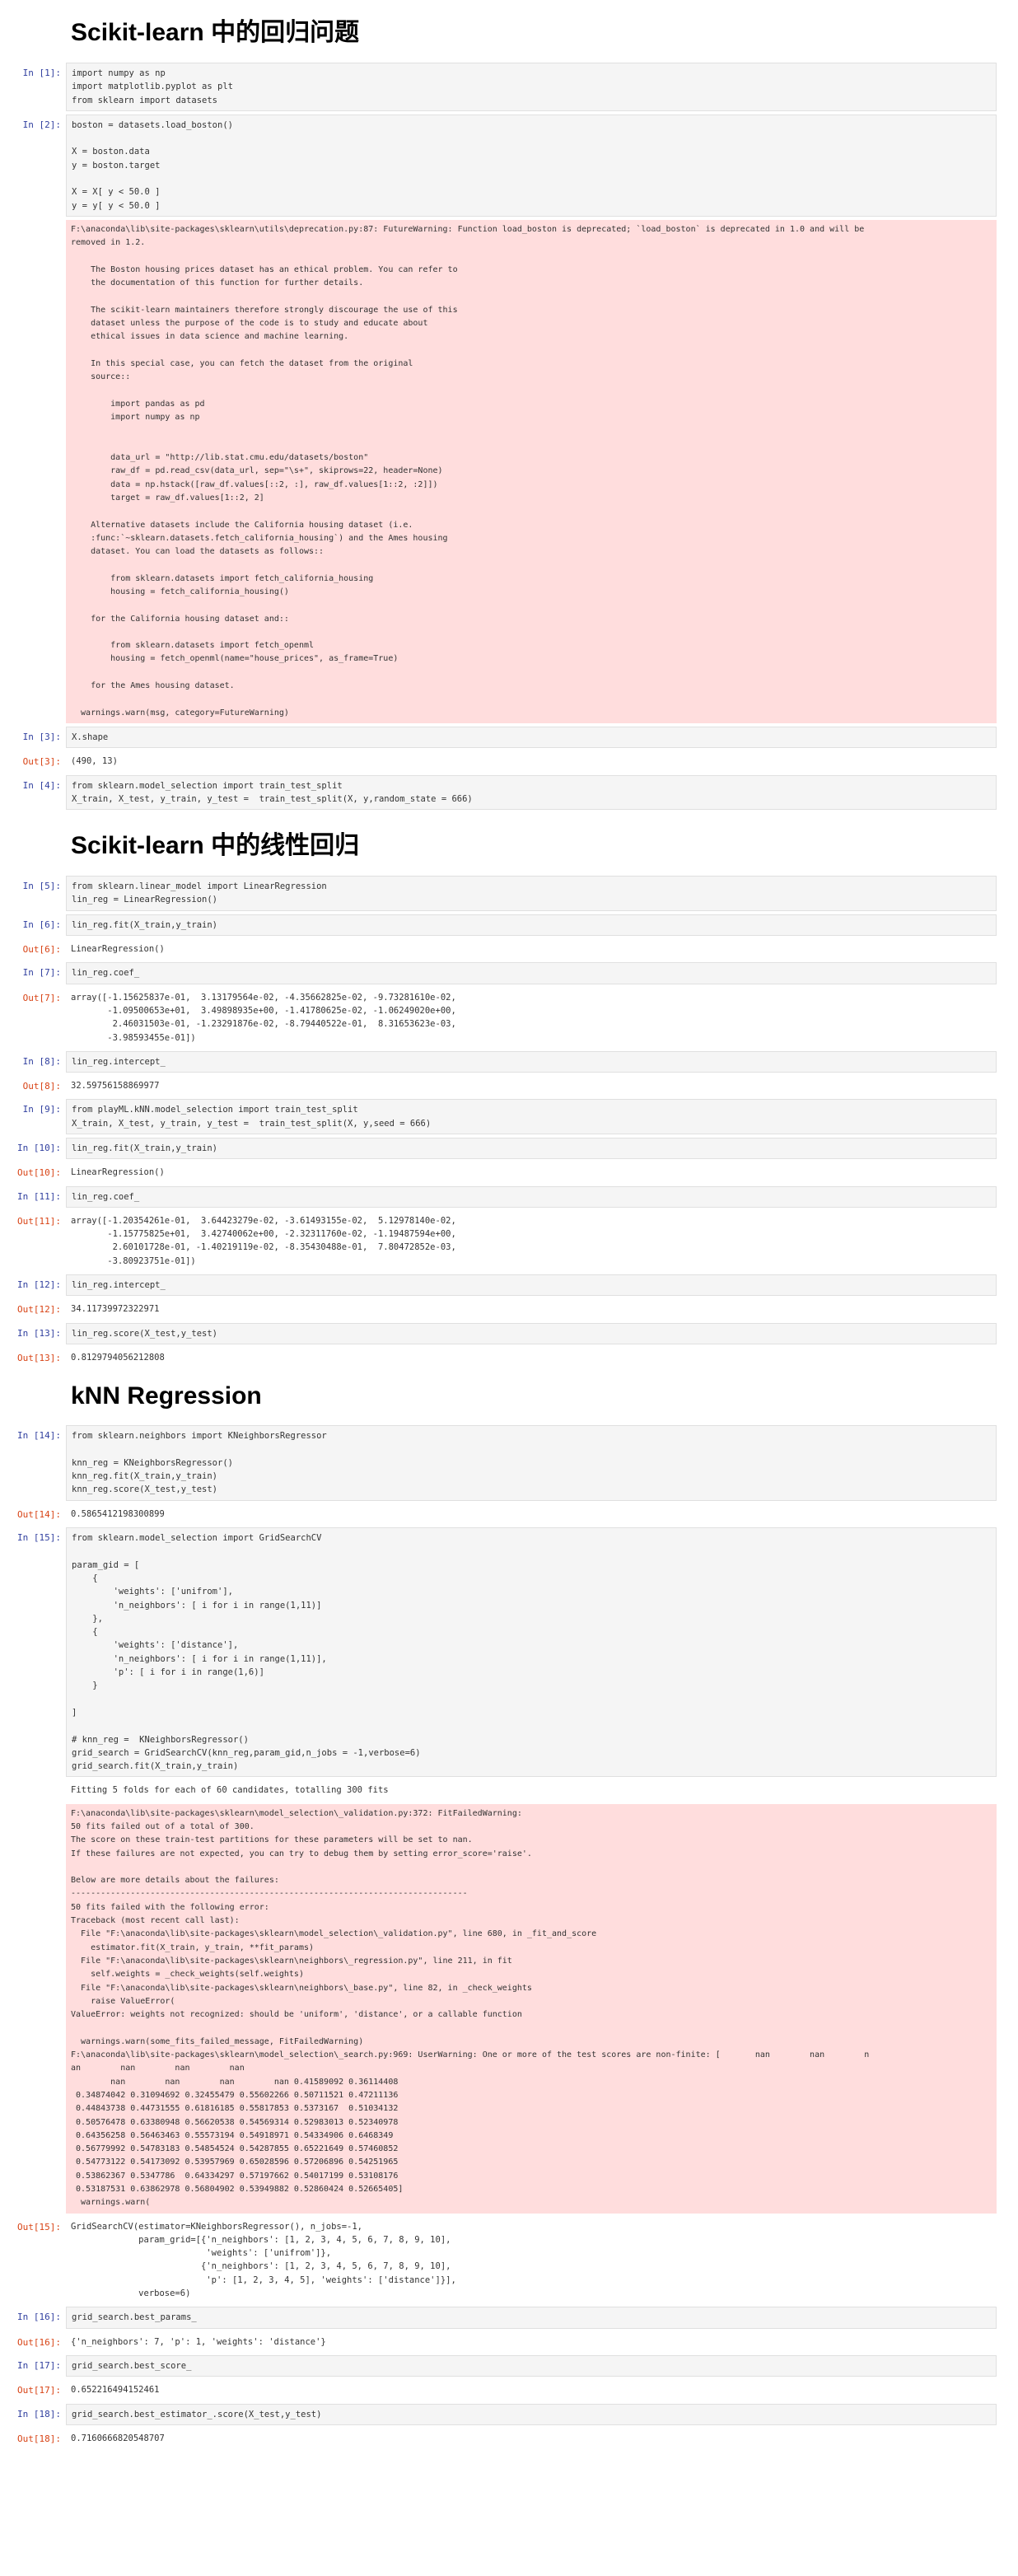 Image resolution: width=1018 pixels, height=2576 pixels. What do you see at coordinates (39, 1538) in the screenshot?
I see `input-prompt: In [15]:` at bounding box center [39, 1538].